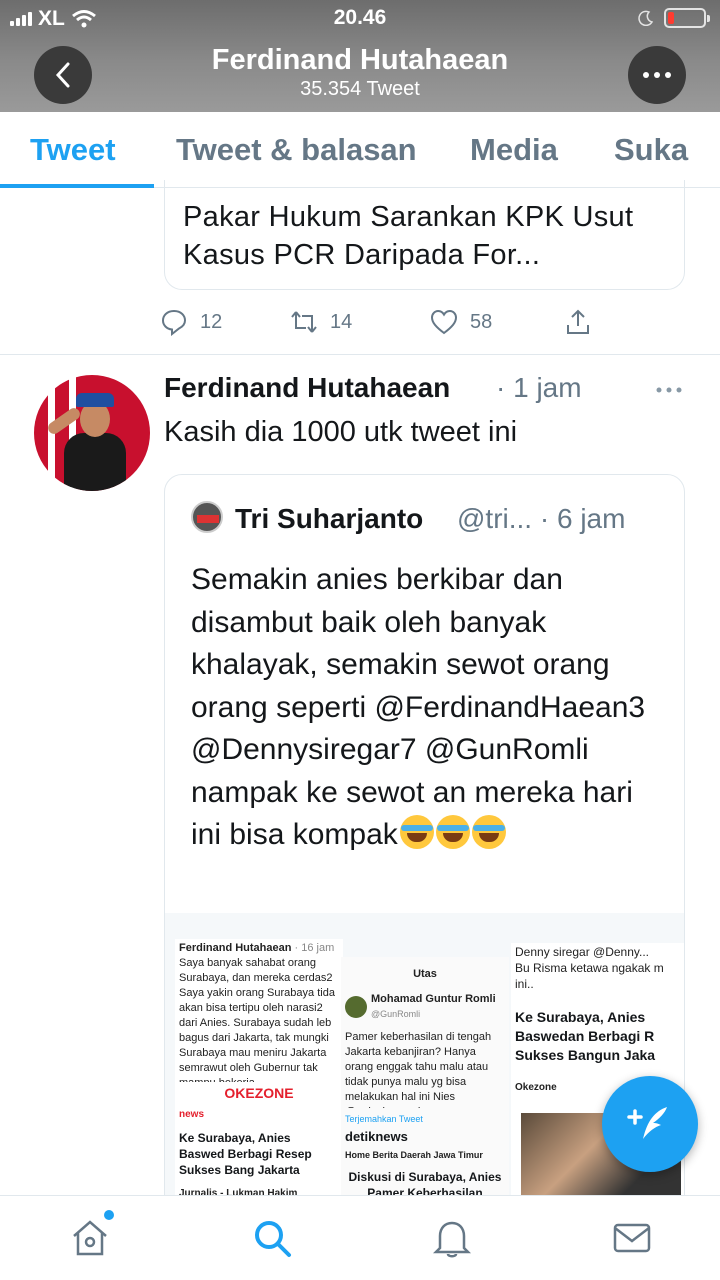 This screenshot has height=1280, width=720. What do you see at coordinates (414, 1155) in the screenshot?
I see `mini-mid-nav: Home Berita Daerah Jawa Timur` at bounding box center [414, 1155].